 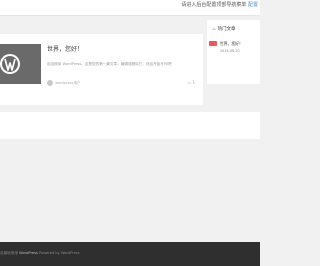 What do you see at coordinates (28, 253) in the screenshot?
I see `footer-wordpress-link: WordPress` at bounding box center [28, 253].